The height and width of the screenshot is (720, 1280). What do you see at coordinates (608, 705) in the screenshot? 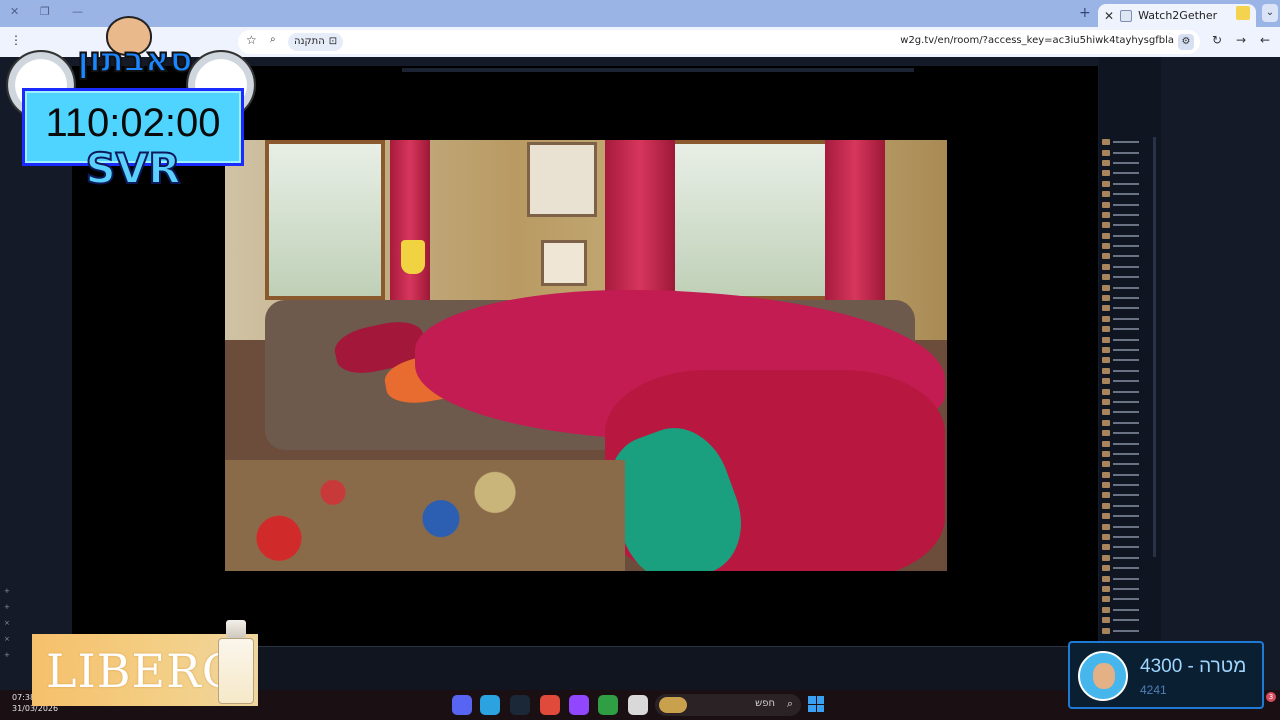
I see `chrome-icon` at bounding box center [608, 705].